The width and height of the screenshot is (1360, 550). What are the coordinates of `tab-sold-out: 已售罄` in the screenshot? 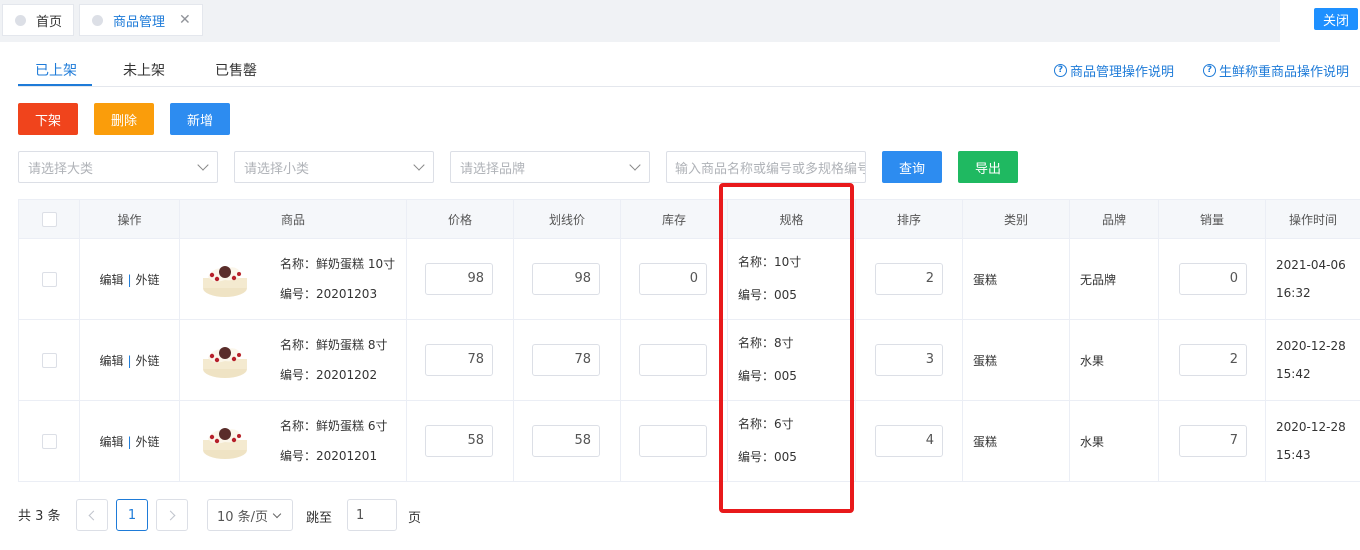 It's located at (236, 70).